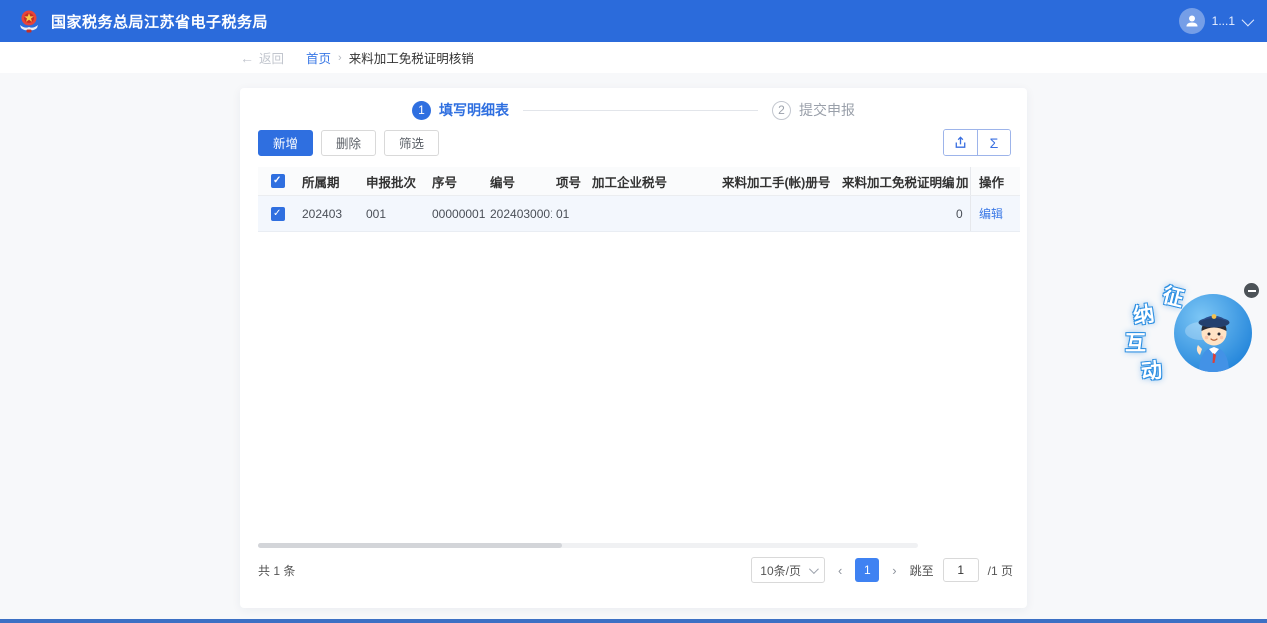  Describe the element at coordinates (321, 182) in the screenshot. I see `col-header-period: 所属期` at that location.